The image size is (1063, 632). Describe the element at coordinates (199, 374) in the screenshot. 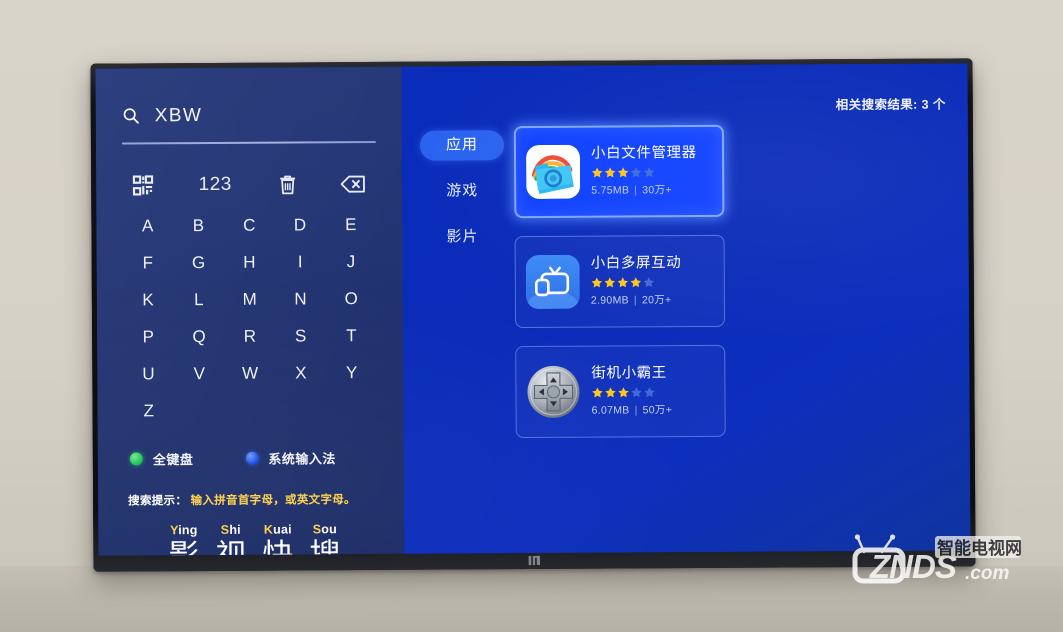

I see `key-v: V` at that location.